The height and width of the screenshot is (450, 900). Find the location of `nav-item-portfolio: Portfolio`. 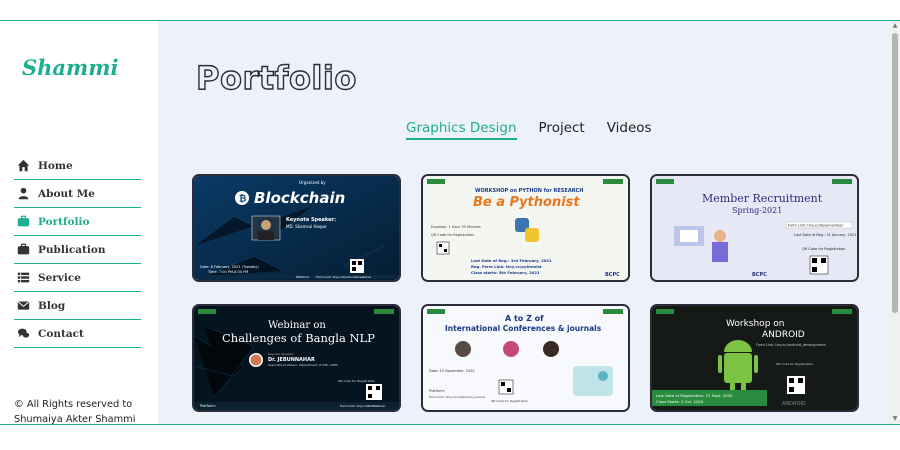

nav-item-portfolio: Portfolio is located at coordinates (77, 222).